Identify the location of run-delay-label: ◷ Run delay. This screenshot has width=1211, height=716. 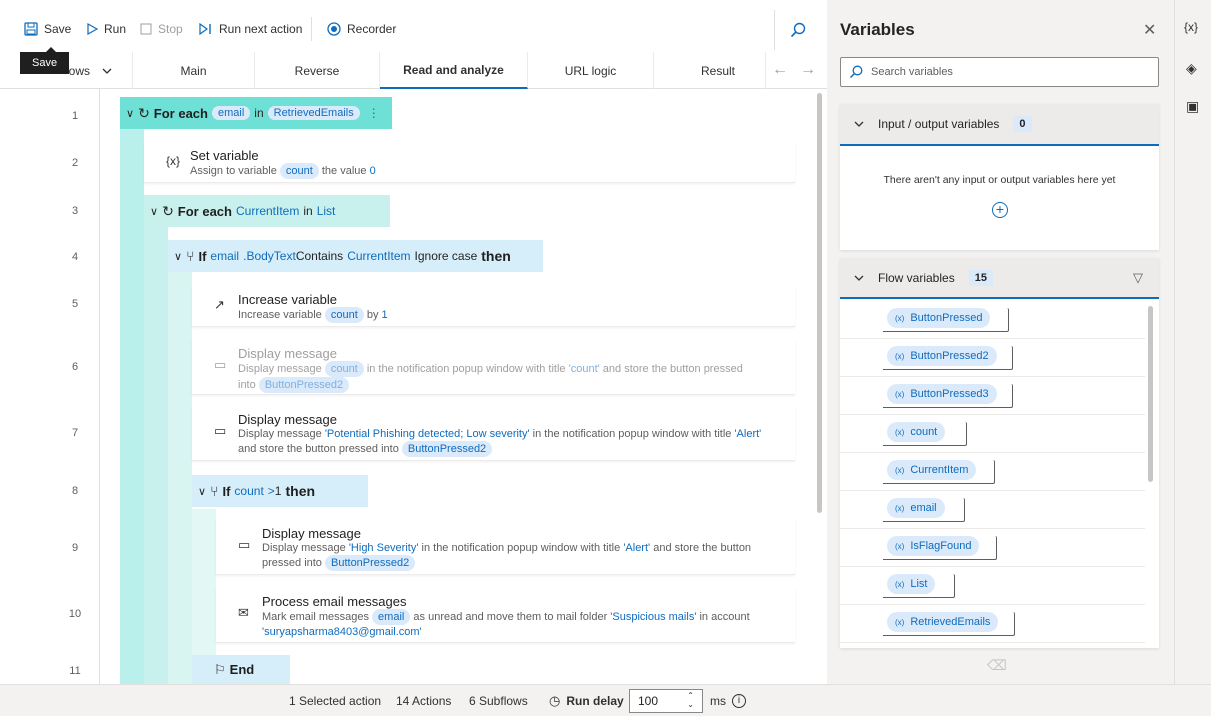
(586, 700).